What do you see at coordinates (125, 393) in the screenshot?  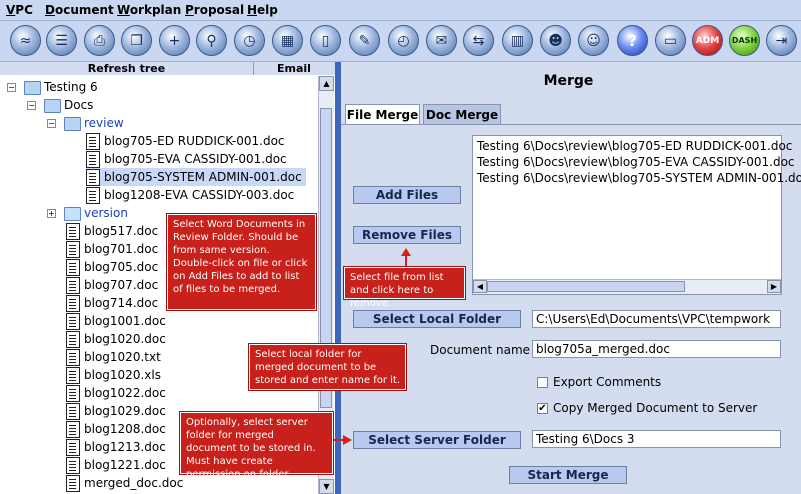 I see `file-label: blog1022.doc` at bounding box center [125, 393].